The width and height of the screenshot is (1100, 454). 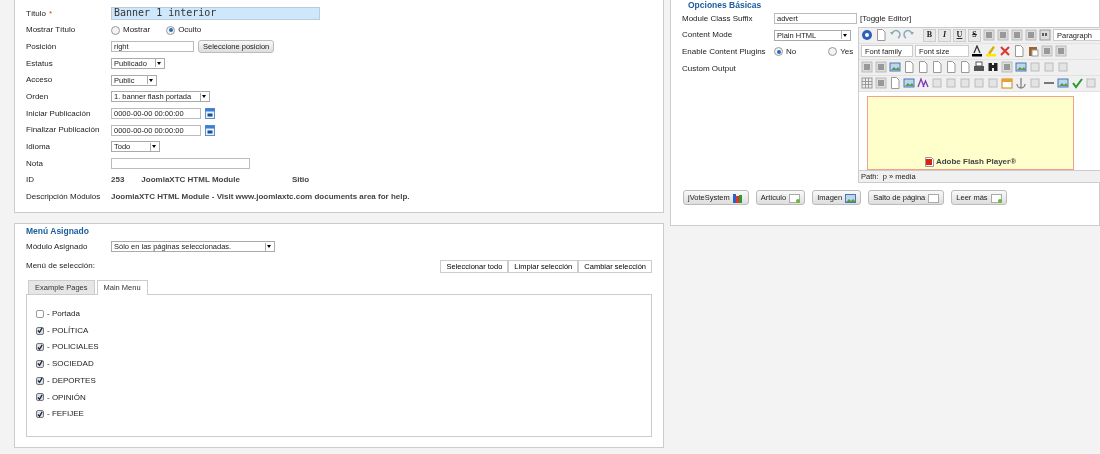 I want to click on info-text: 253, so click(x=118, y=180).